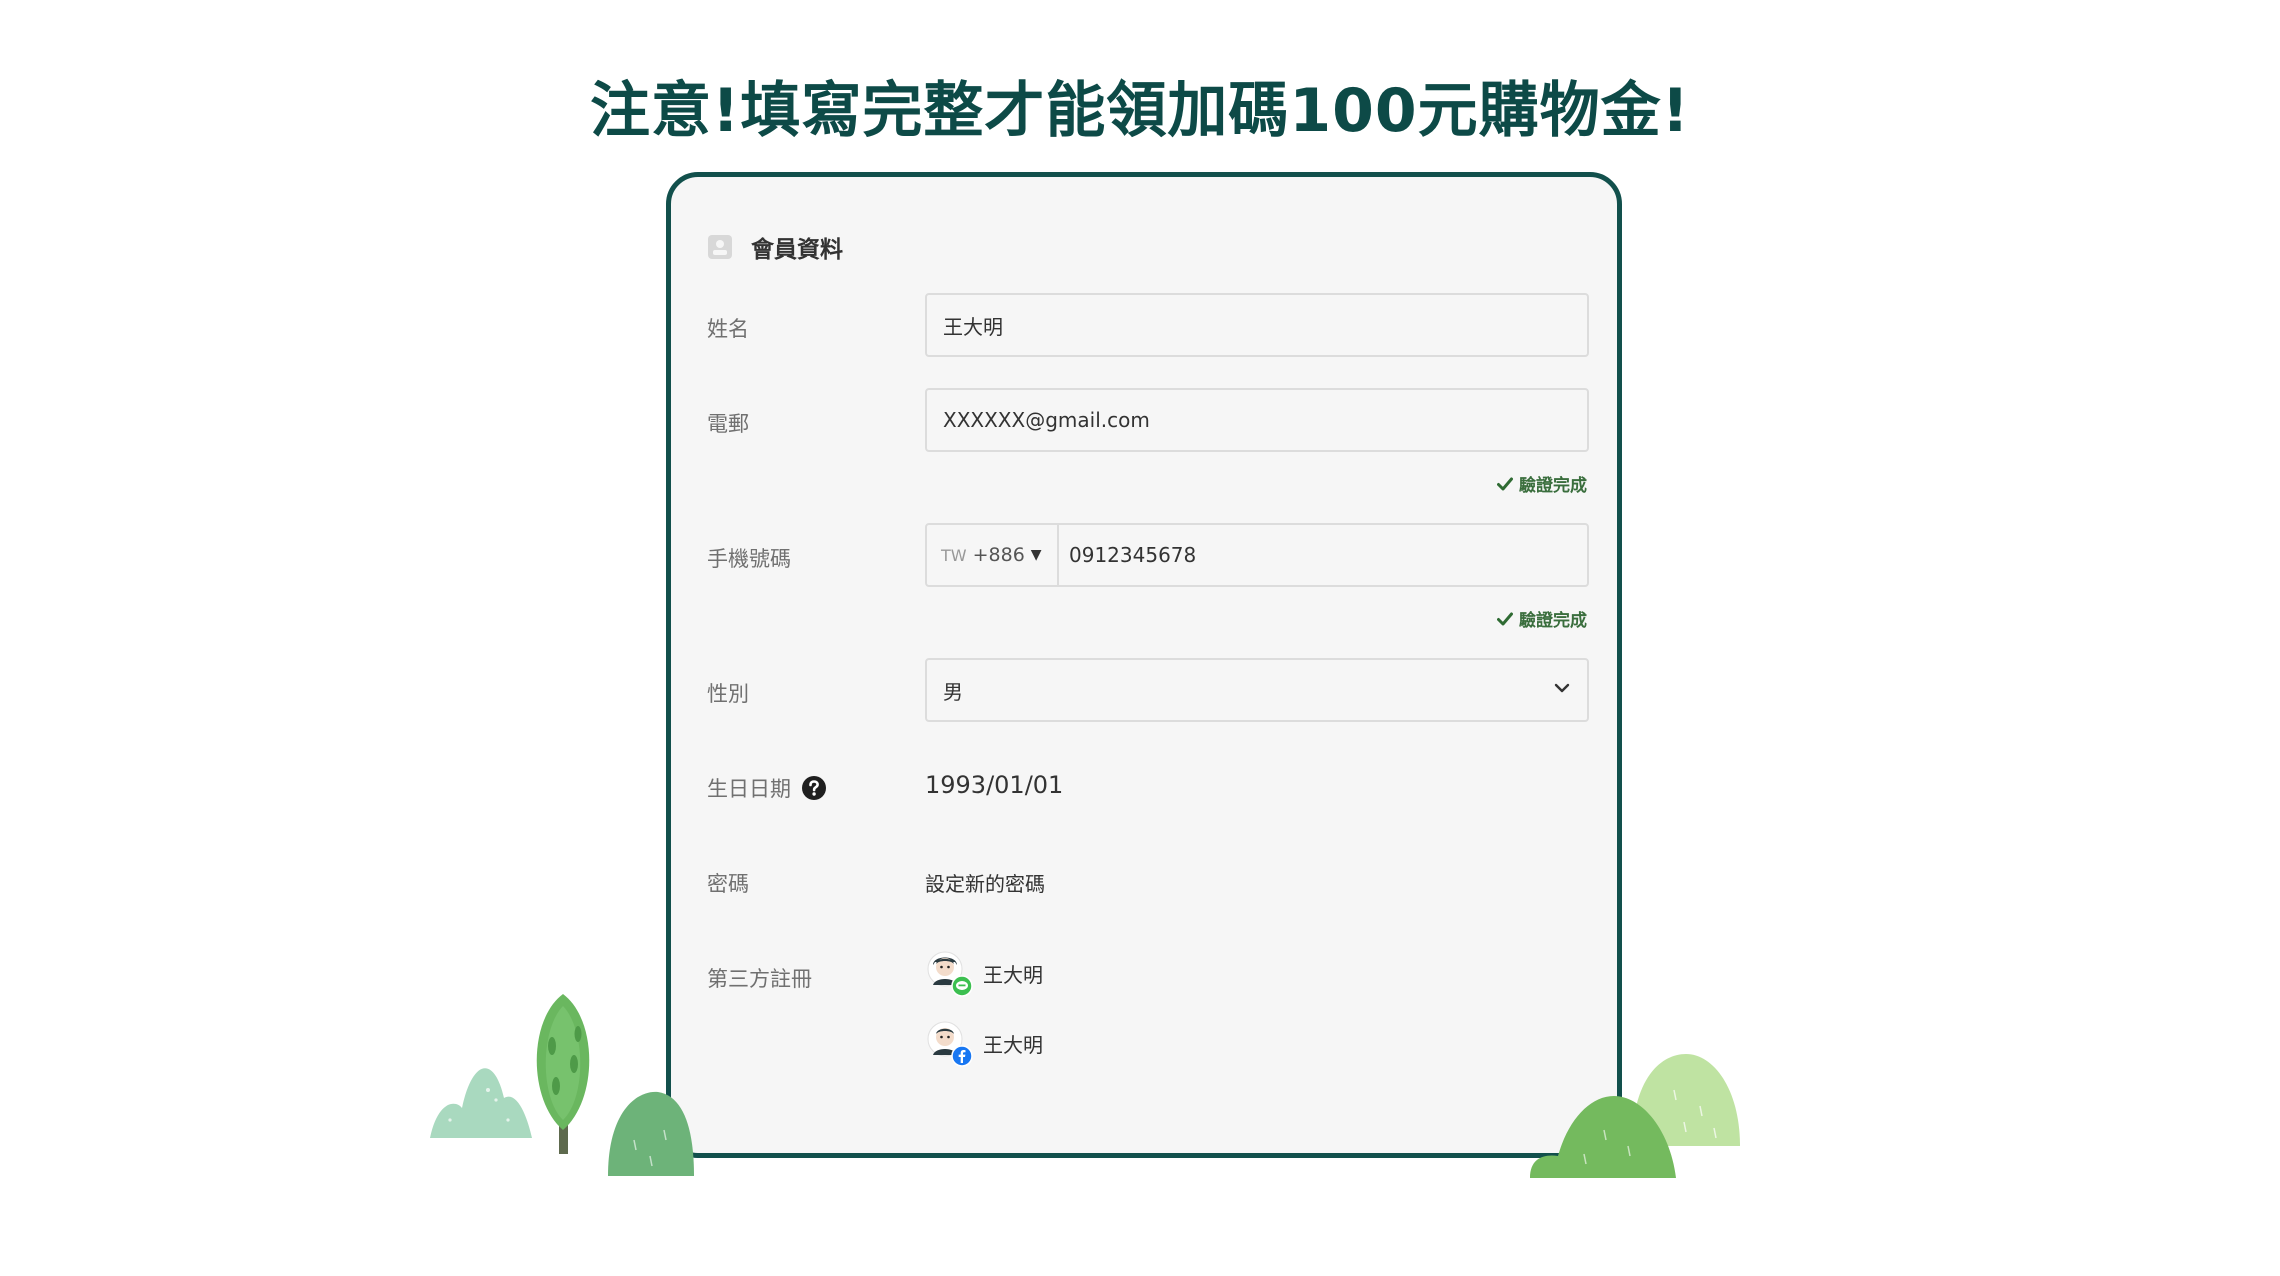 This screenshot has height=1276, width=2280. Describe the element at coordinates (728, 694) in the screenshot. I see `gender-label: 性別` at that location.